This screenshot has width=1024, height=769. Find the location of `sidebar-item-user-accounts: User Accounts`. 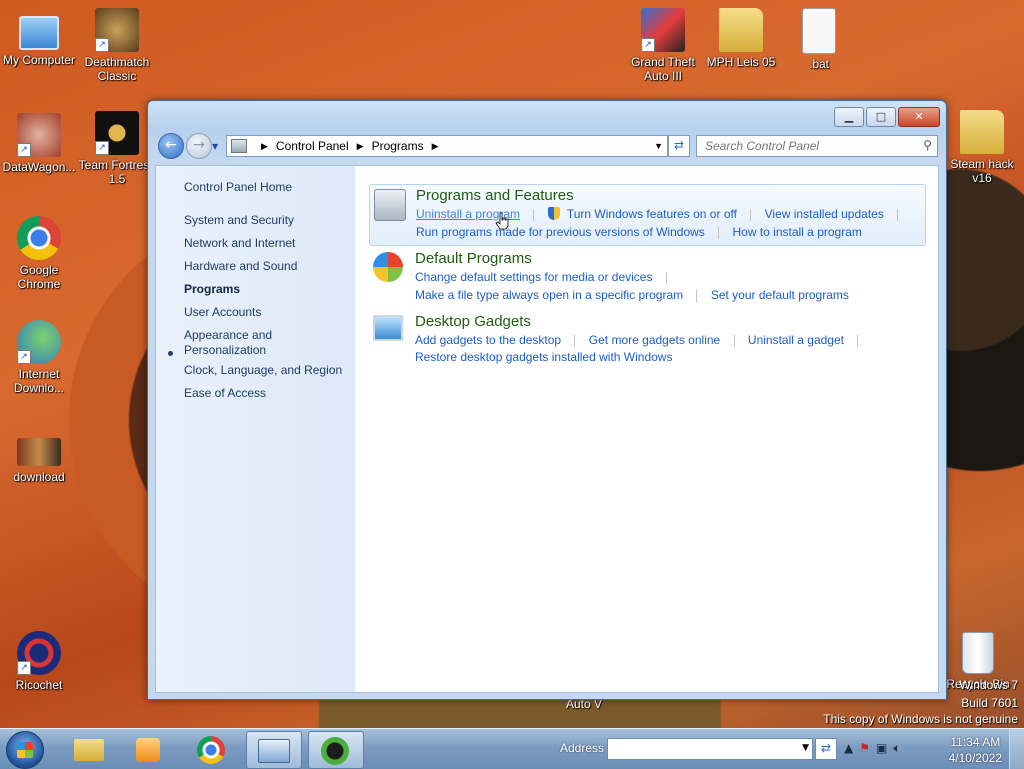

sidebar-item-user-accounts: User Accounts is located at coordinates (222, 312).